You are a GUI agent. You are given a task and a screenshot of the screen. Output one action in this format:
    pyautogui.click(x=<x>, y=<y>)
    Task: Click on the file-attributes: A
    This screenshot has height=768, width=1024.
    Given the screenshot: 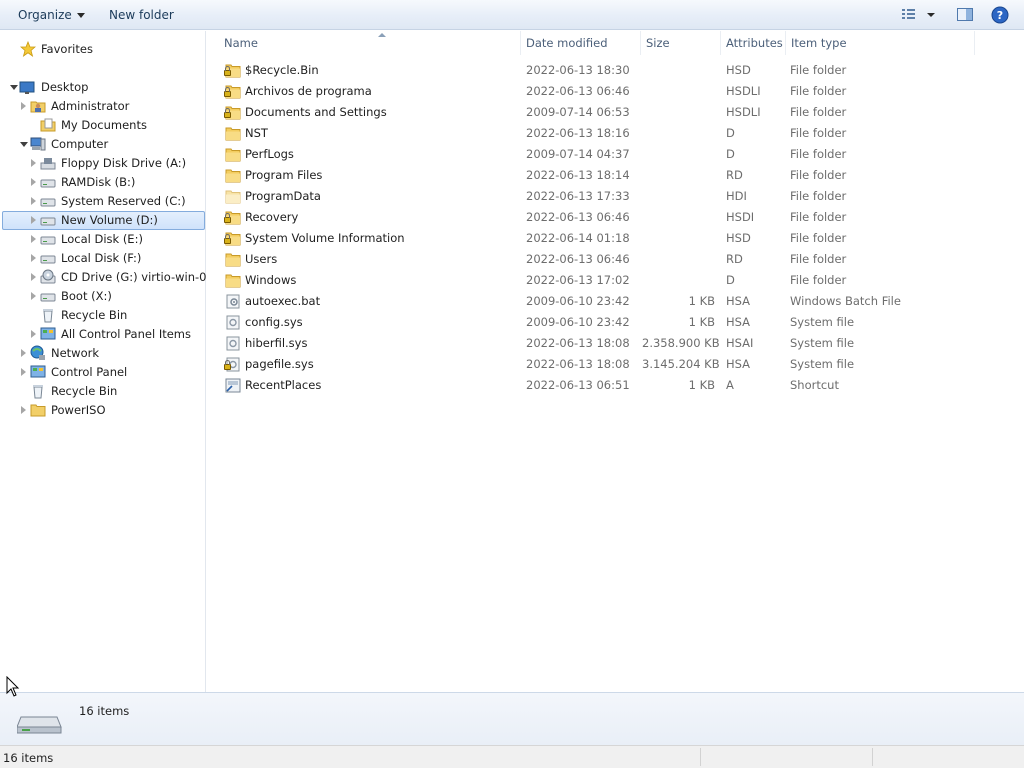 What is the action you would take?
    pyautogui.click(x=730, y=385)
    